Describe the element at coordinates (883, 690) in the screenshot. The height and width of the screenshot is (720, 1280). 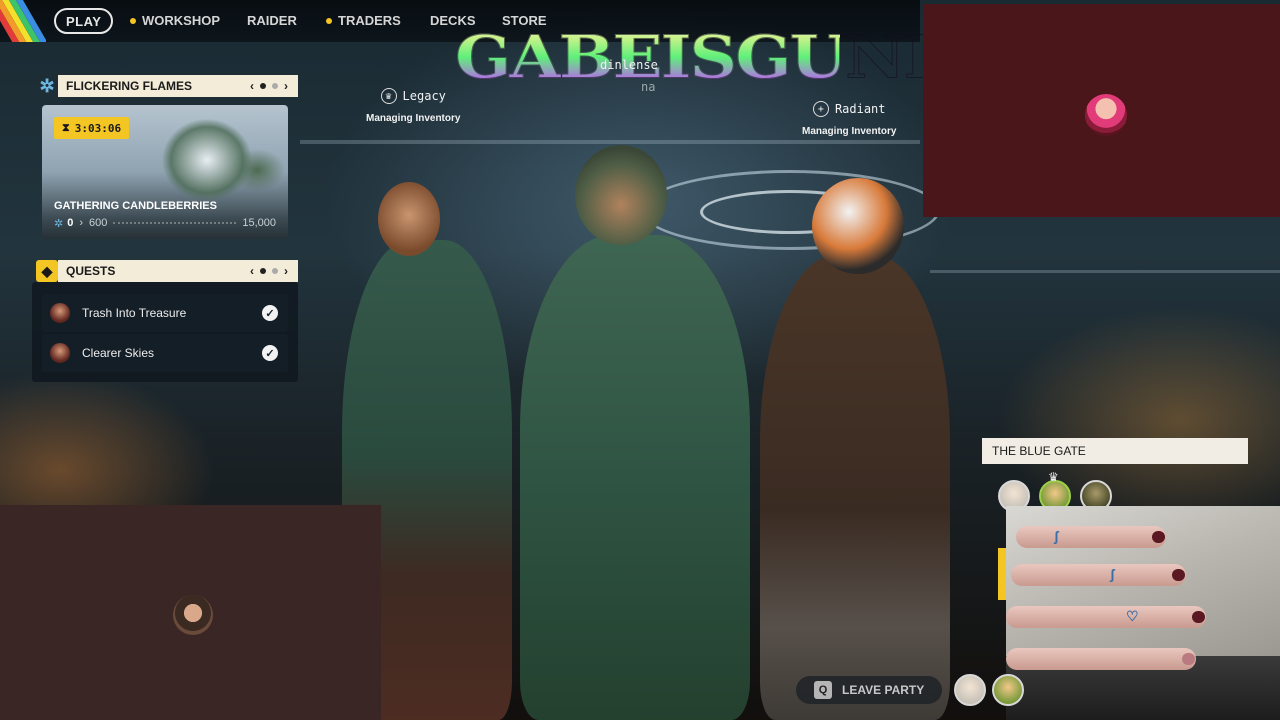
I see `leave-party-label: LEAVE PARTY` at that location.